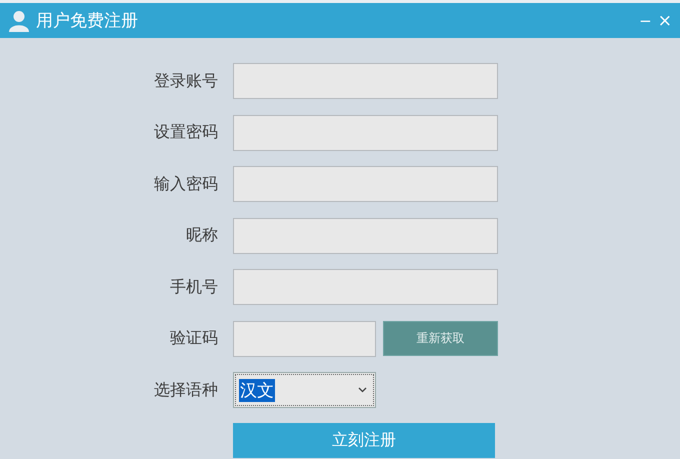 Image resolution: width=680 pixels, height=459 pixels. I want to click on code-field, so click(304, 338).